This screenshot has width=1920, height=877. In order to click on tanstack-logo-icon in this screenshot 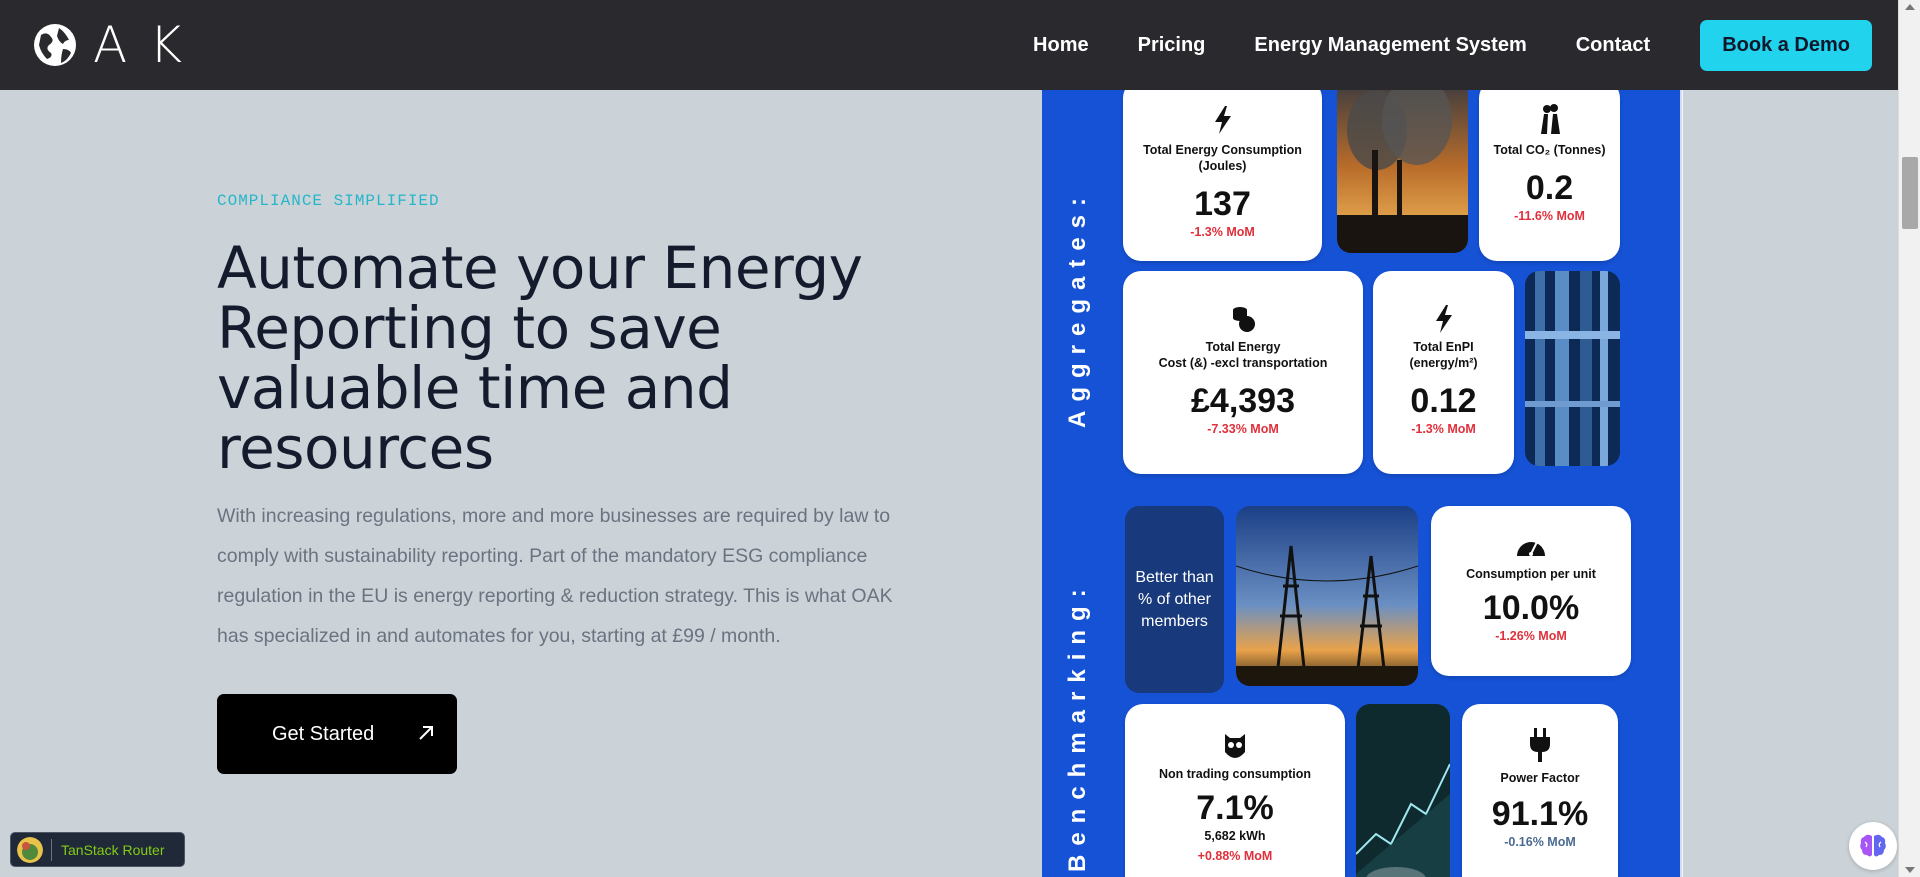, I will do `click(30, 849)`.